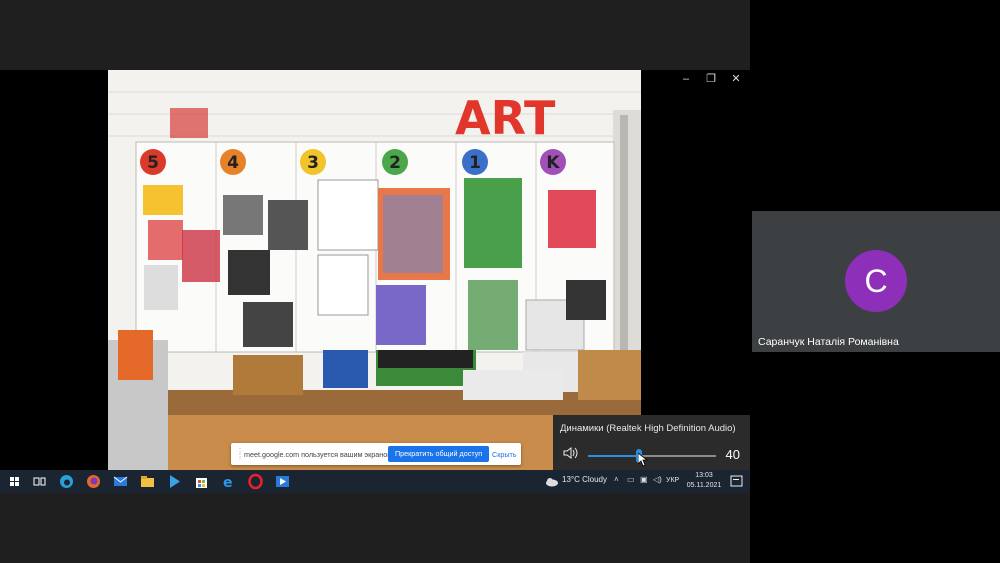 This screenshot has height=563, width=1000. What do you see at coordinates (313, 163) in the screenshot?
I see `svg-text: 3` at bounding box center [313, 163].